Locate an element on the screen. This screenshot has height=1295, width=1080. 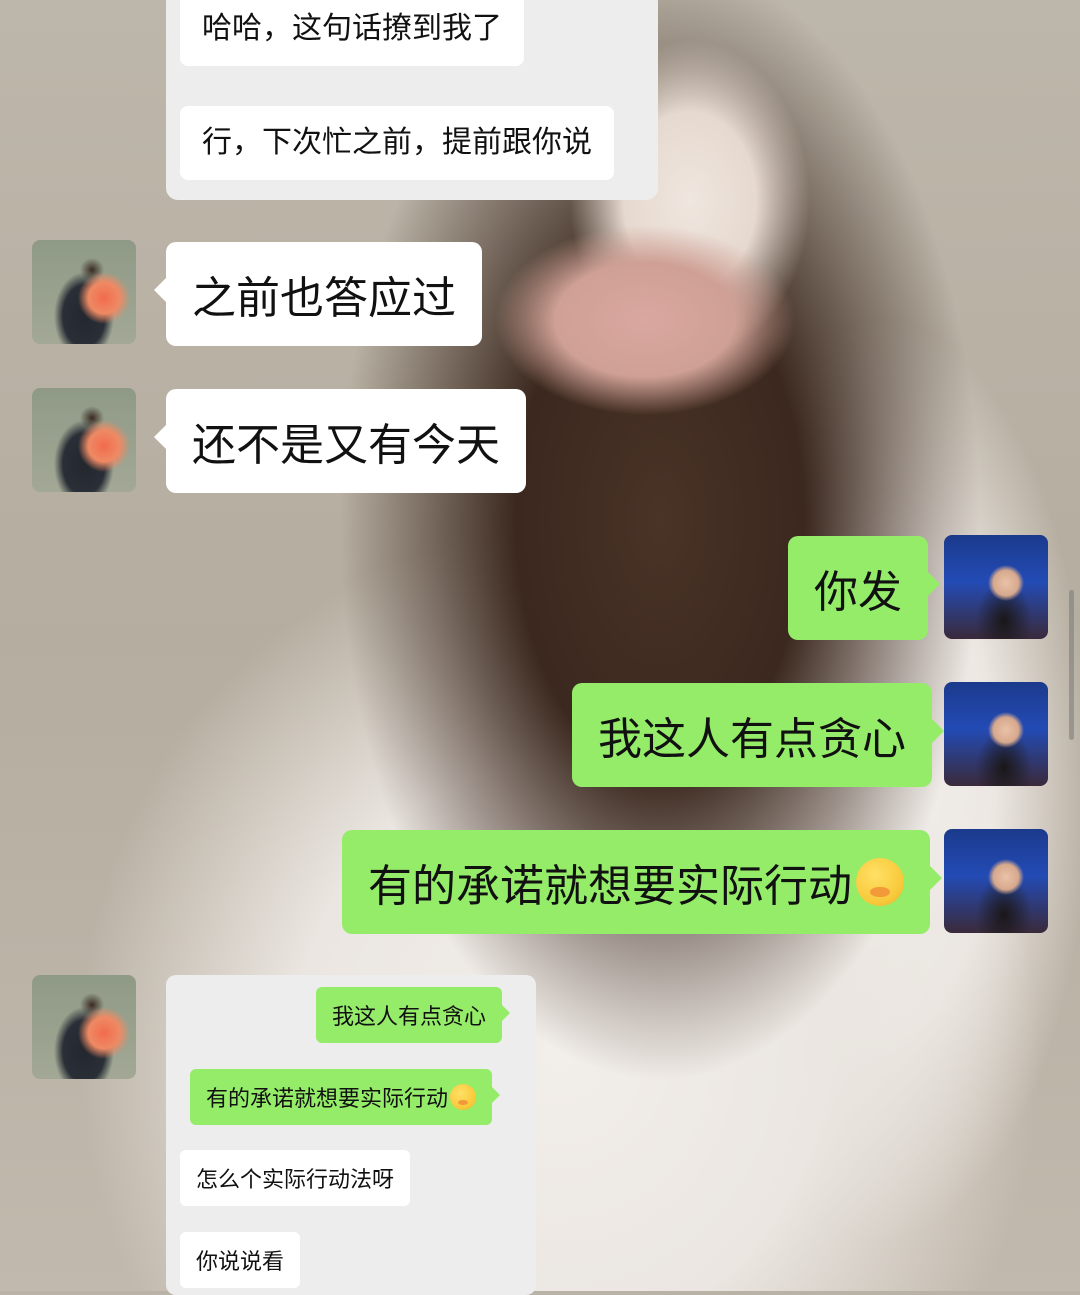
quoted-sent-message: 有的承诺就想要实际行动 is located at coordinates (345, 1097).